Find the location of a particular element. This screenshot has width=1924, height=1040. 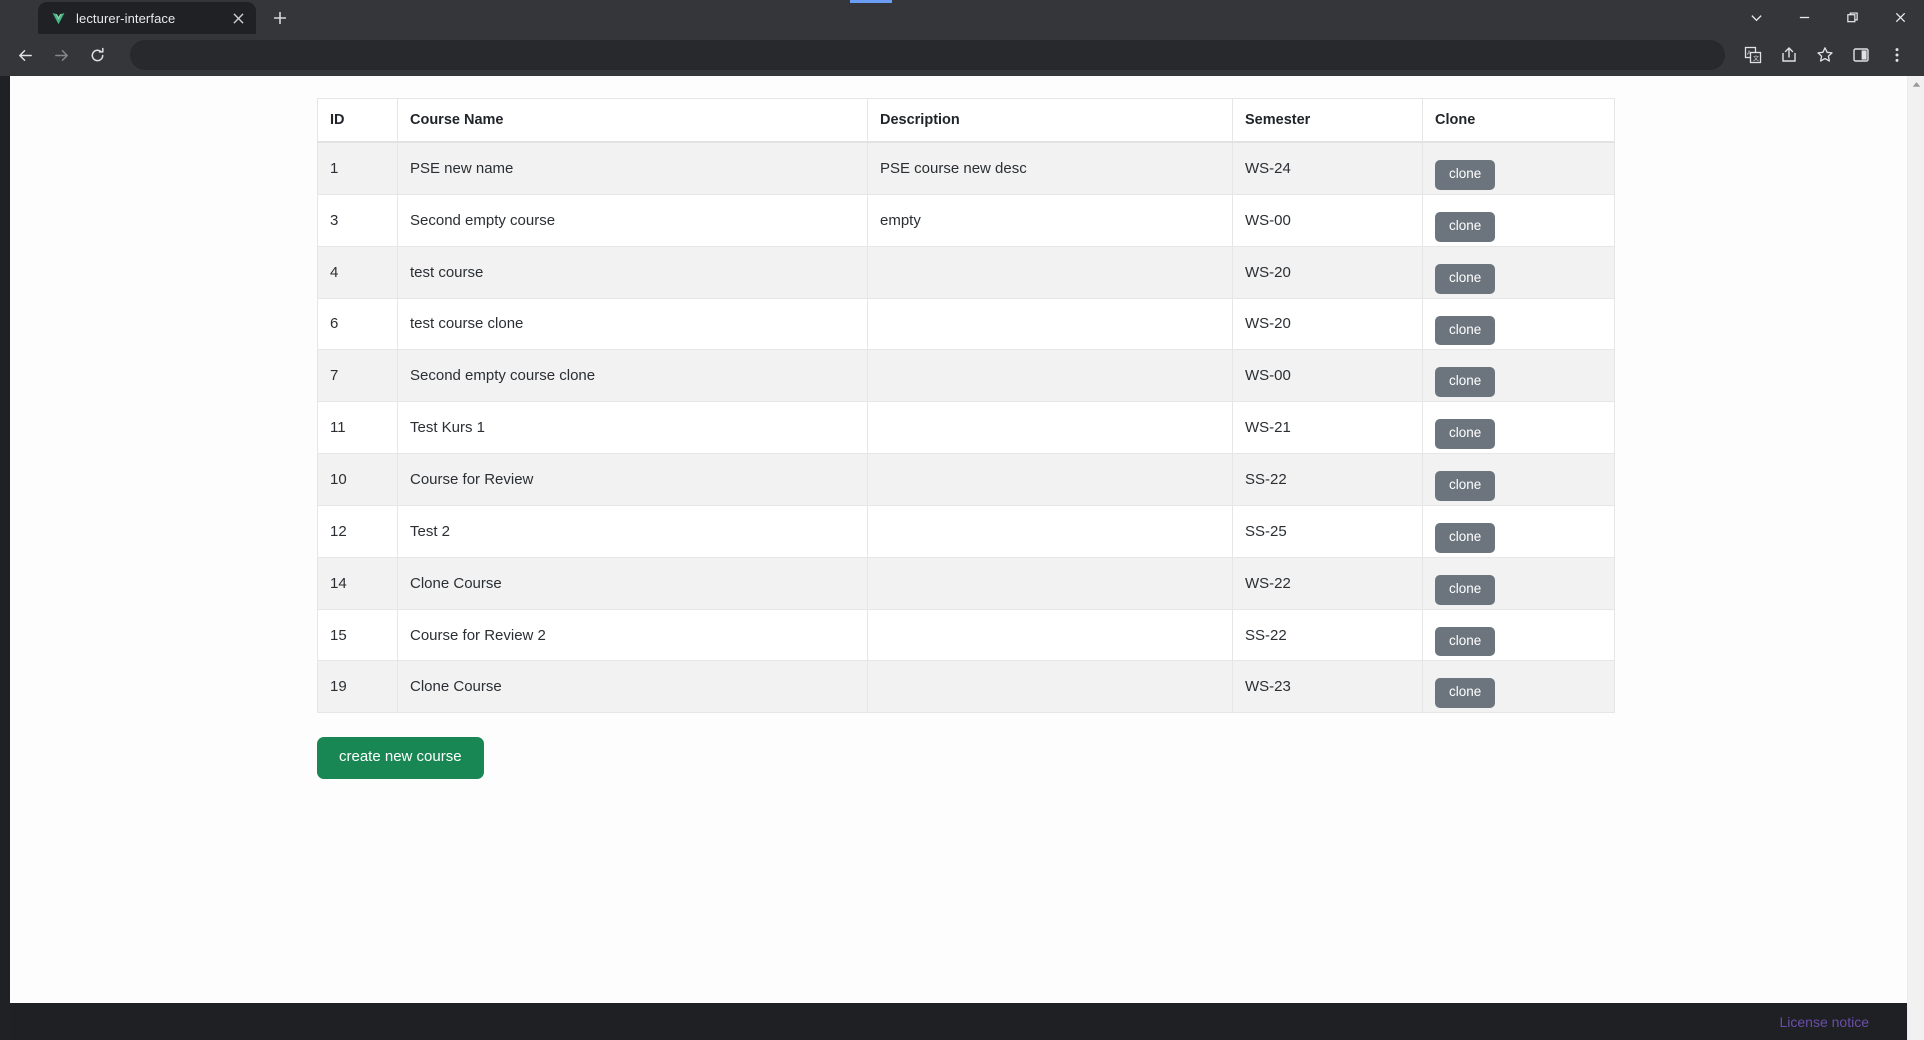

cell-semester: SS-25 is located at coordinates (1327, 531).